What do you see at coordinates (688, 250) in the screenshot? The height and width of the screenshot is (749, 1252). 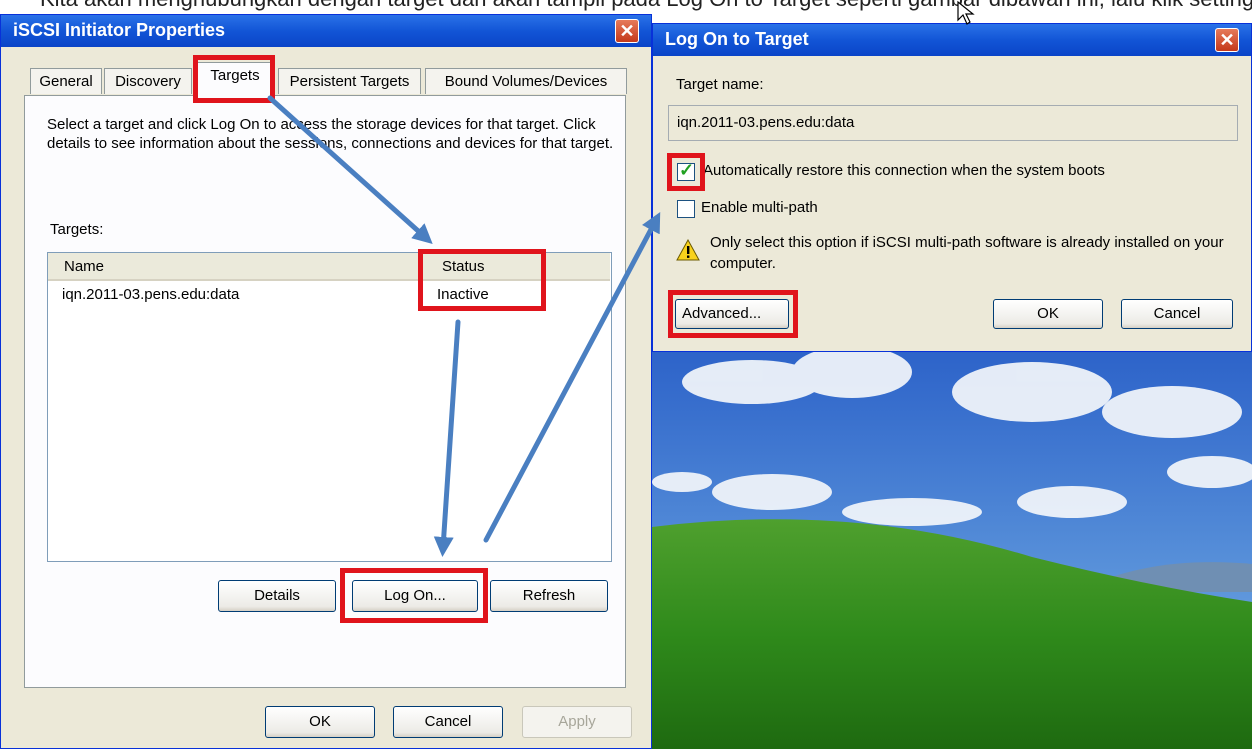 I see `warning-icon` at bounding box center [688, 250].